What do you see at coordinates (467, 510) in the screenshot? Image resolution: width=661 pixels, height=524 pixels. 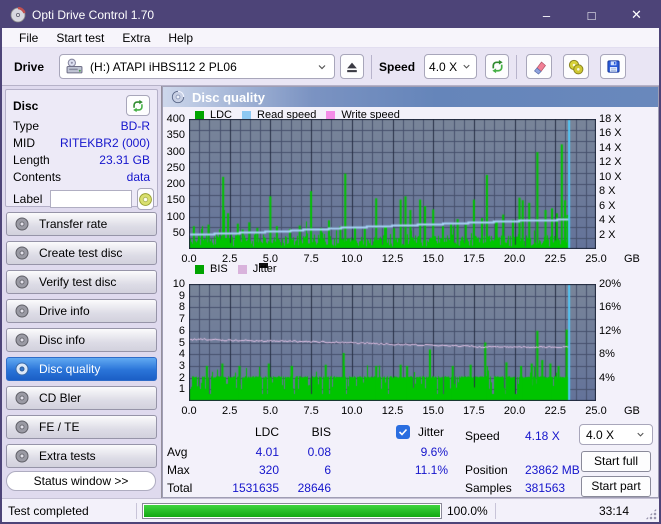 I see `progress-percent: 100.0%` at bounding box center [467, 510].